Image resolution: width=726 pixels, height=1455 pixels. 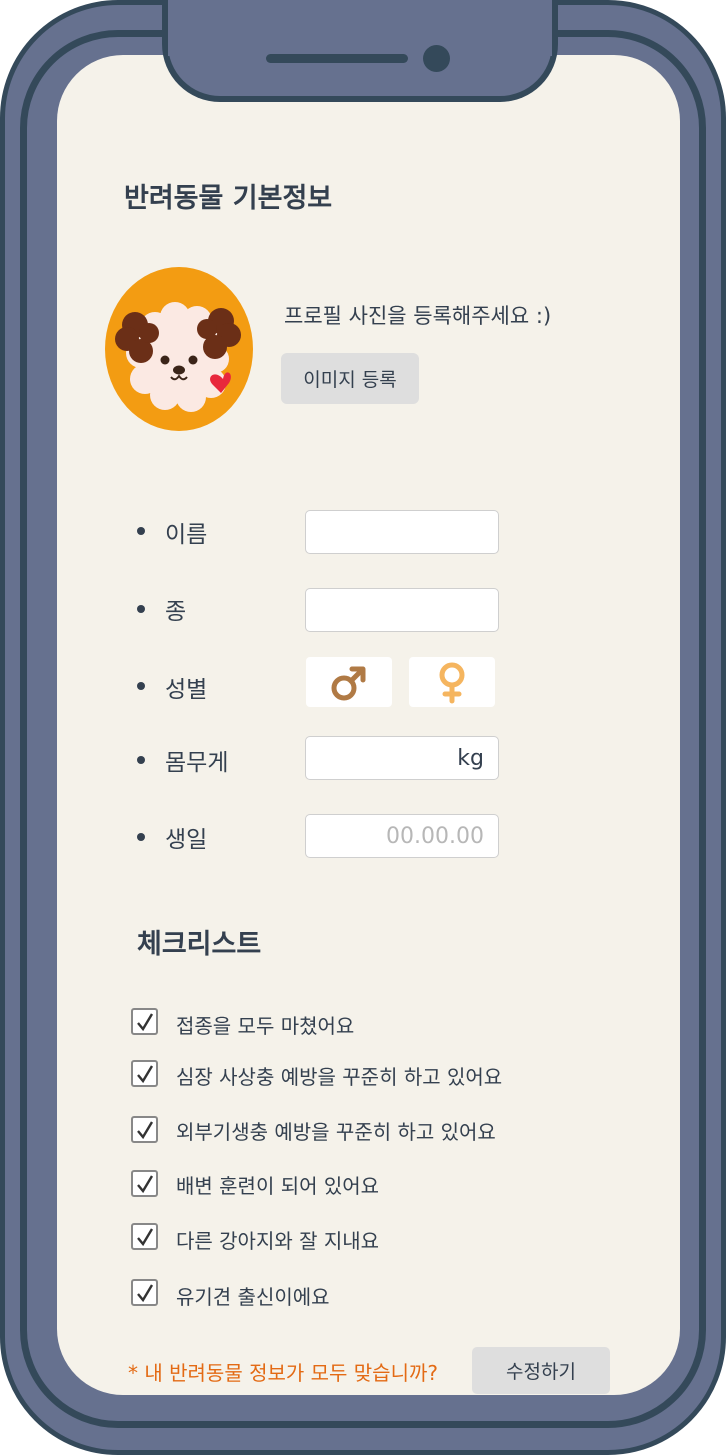 I want to click on checklist-title: 체크리스트, so click(x=199, y=944).